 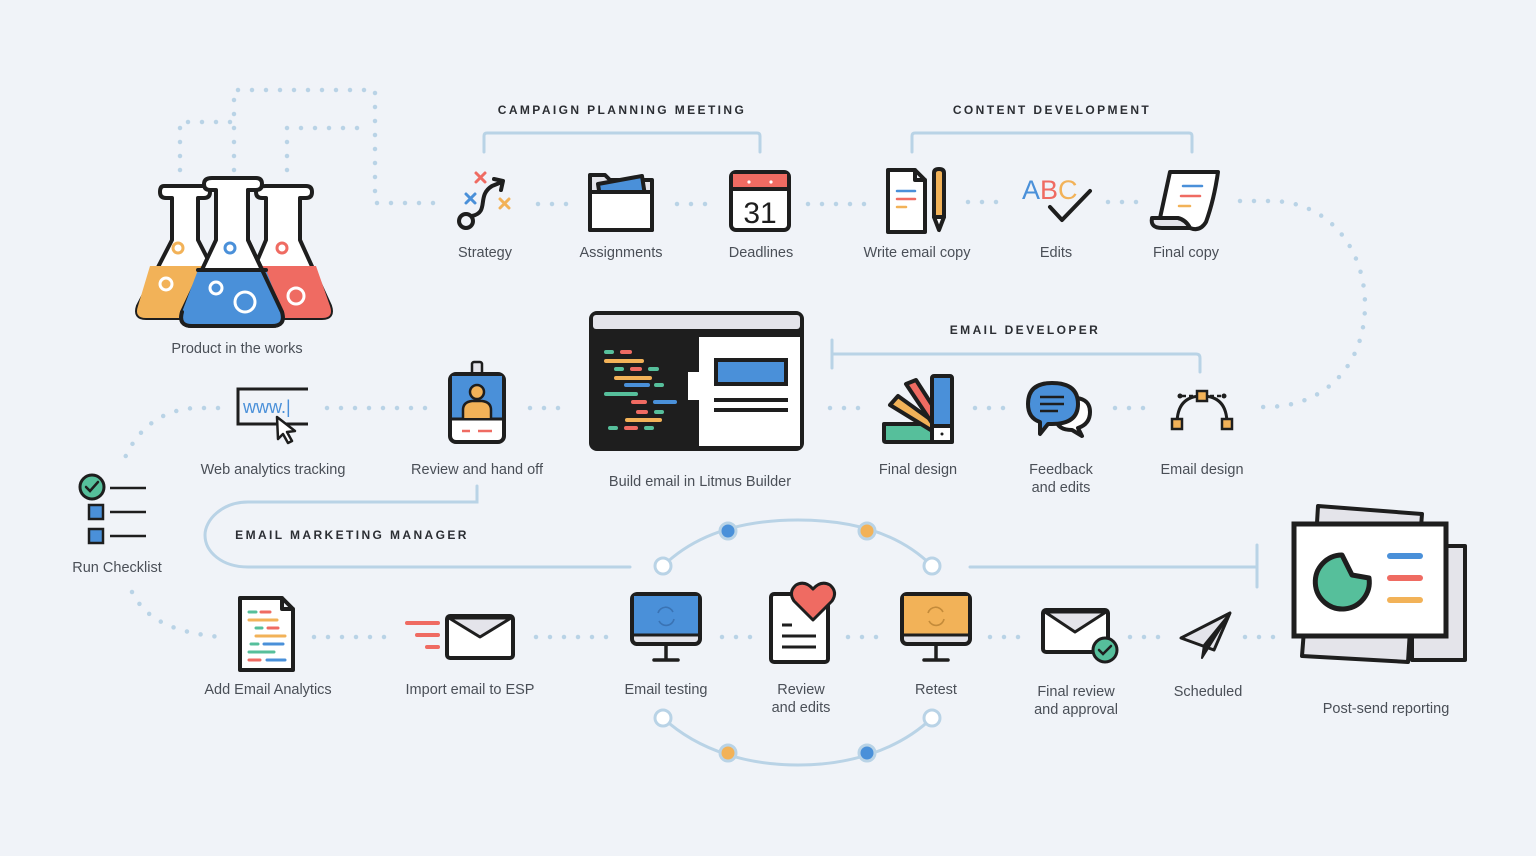 I want to click on step-strategy: Strategy, so click(x=485, y=253).